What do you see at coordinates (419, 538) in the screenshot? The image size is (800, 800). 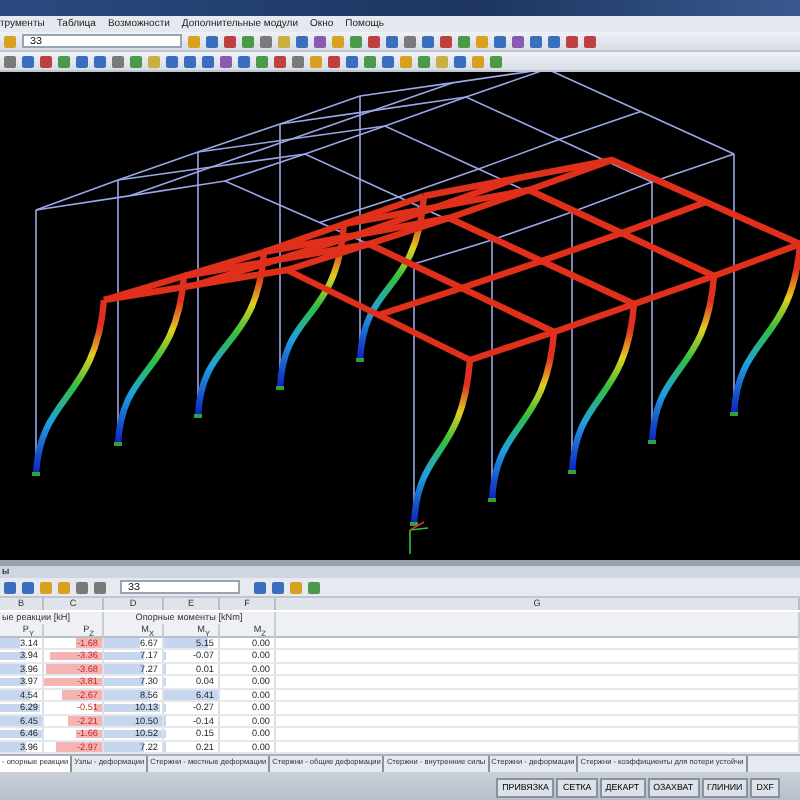 I see `axis-icon` at bounding box center [419, 538].